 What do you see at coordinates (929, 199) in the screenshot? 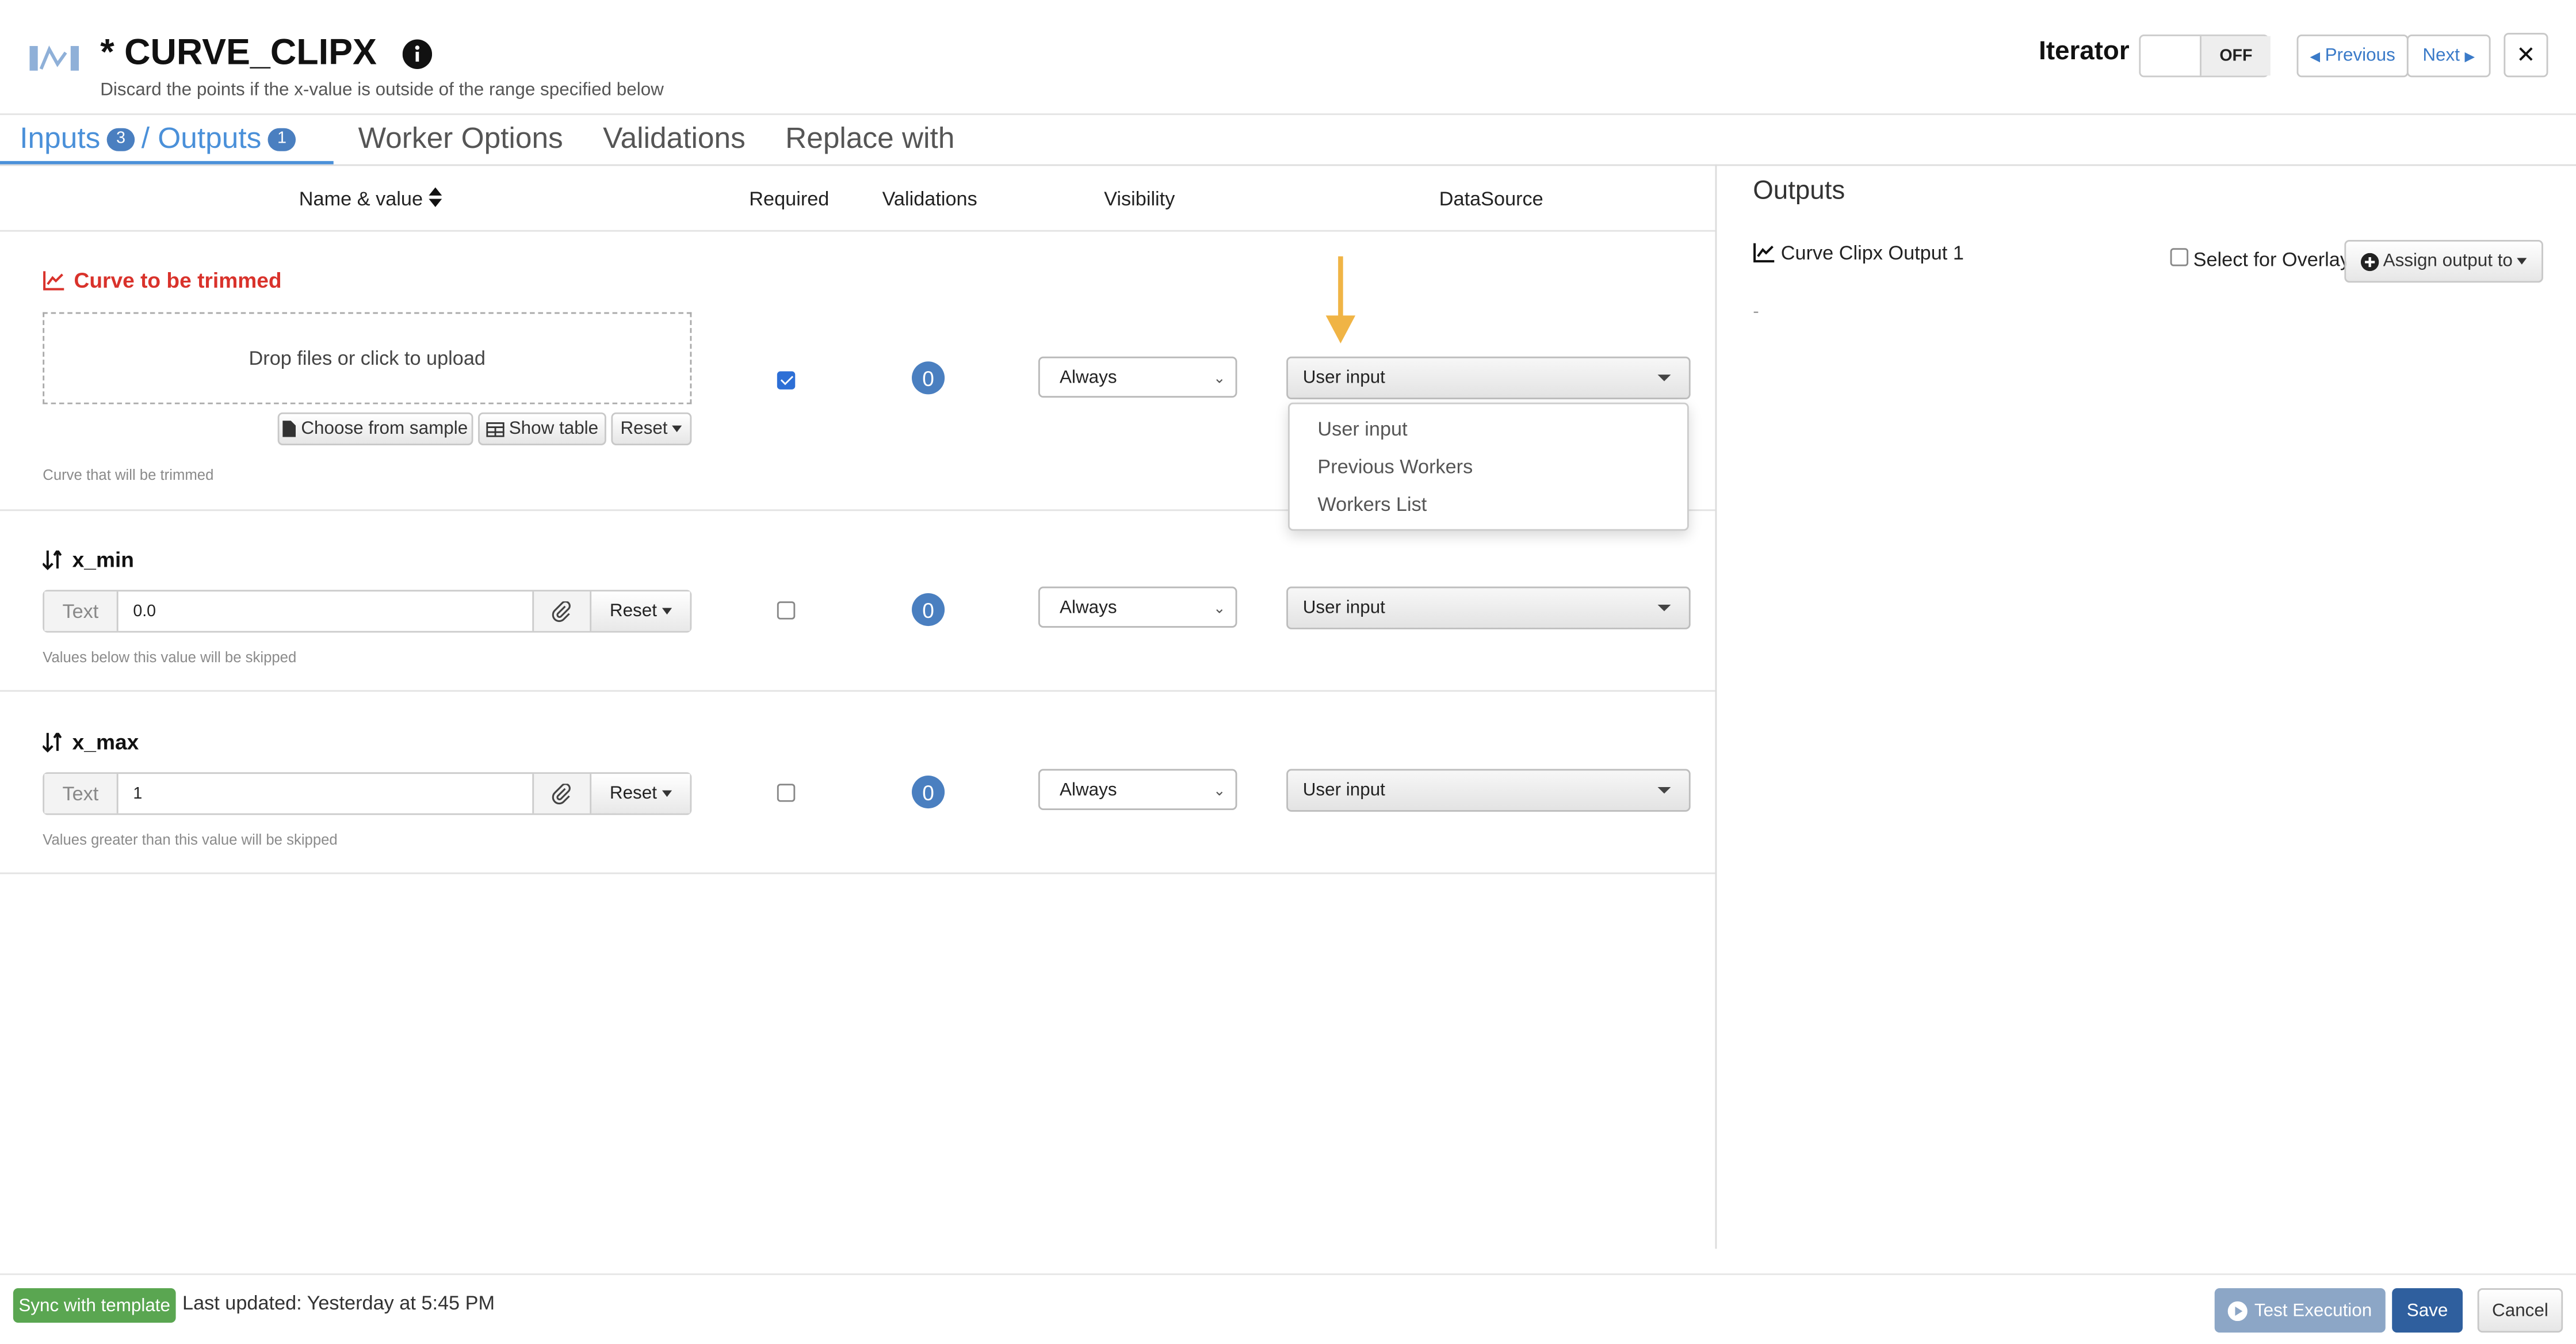
I see `col-validations: Validations` at bounding box center [929, 199].